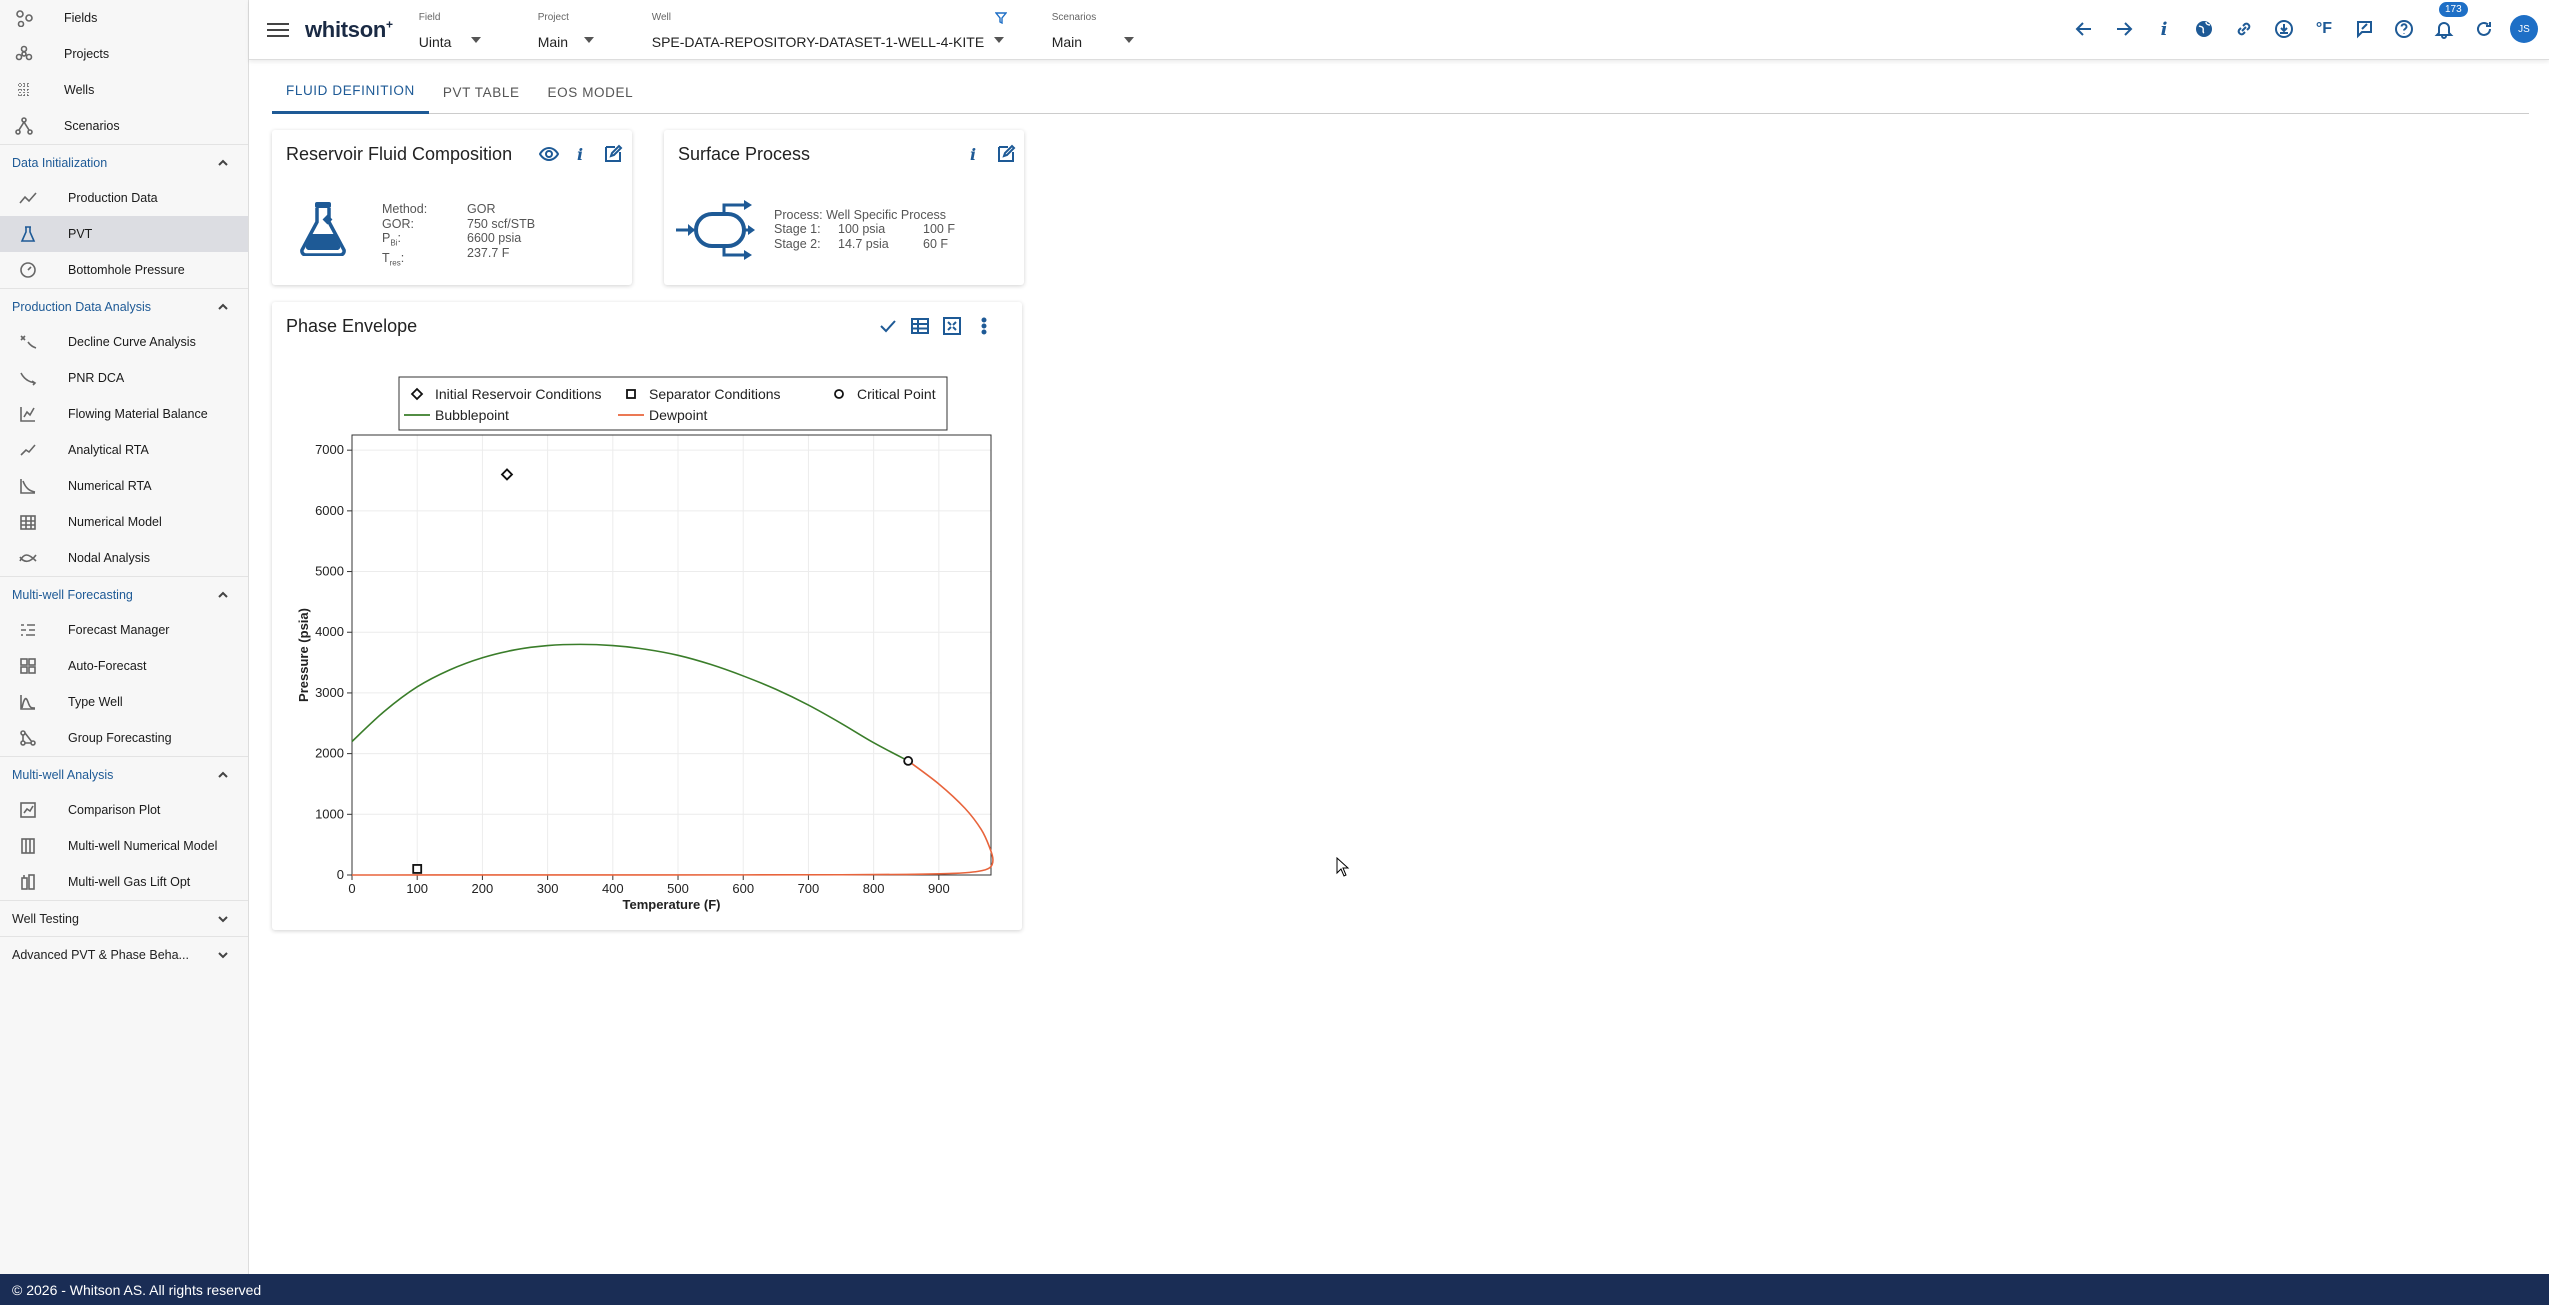  I want to click on sidebar-item-label: Flowing Material Balance, so click(138, 414).